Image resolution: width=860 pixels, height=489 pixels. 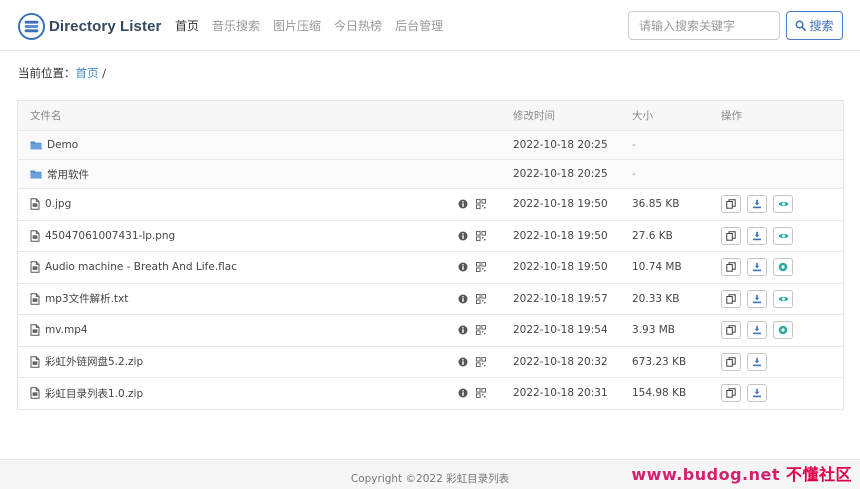 I want to click on folder-name: 常用软件, so click(x=68, y=174).